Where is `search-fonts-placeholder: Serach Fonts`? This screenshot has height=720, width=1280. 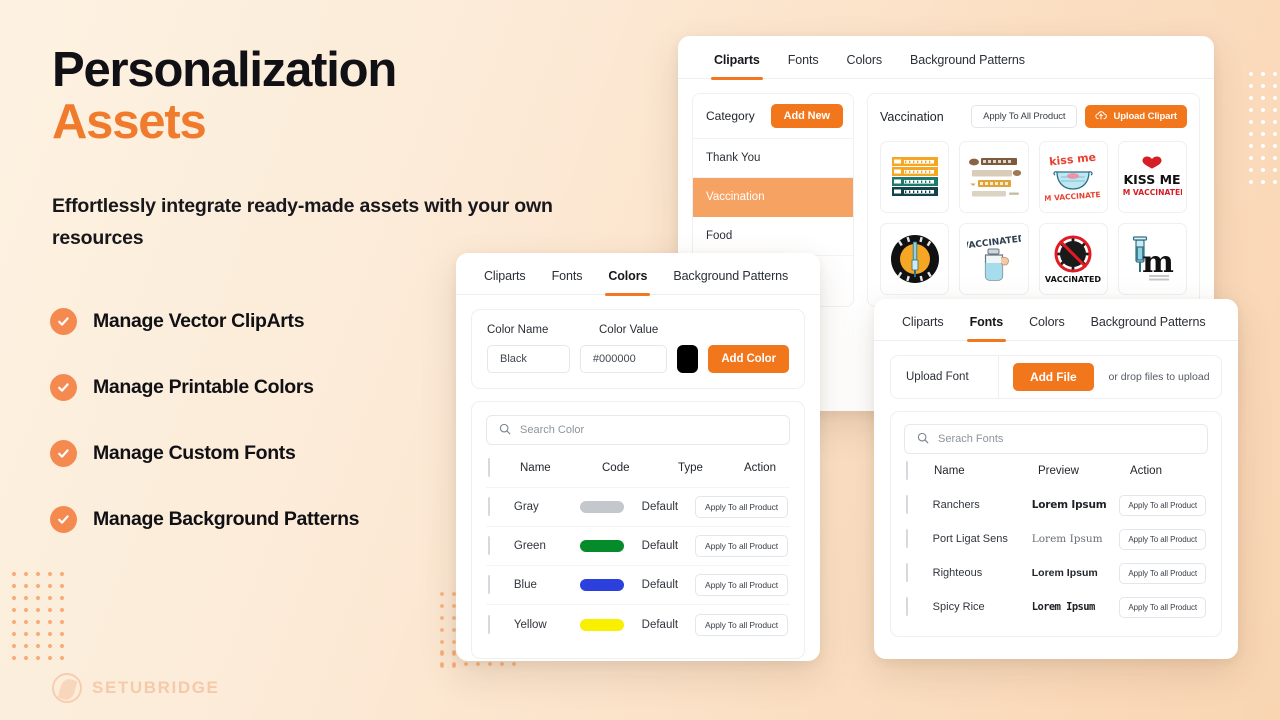 search-fonts-placeholder: Serach Fonts is located at coordinates (971, 439).